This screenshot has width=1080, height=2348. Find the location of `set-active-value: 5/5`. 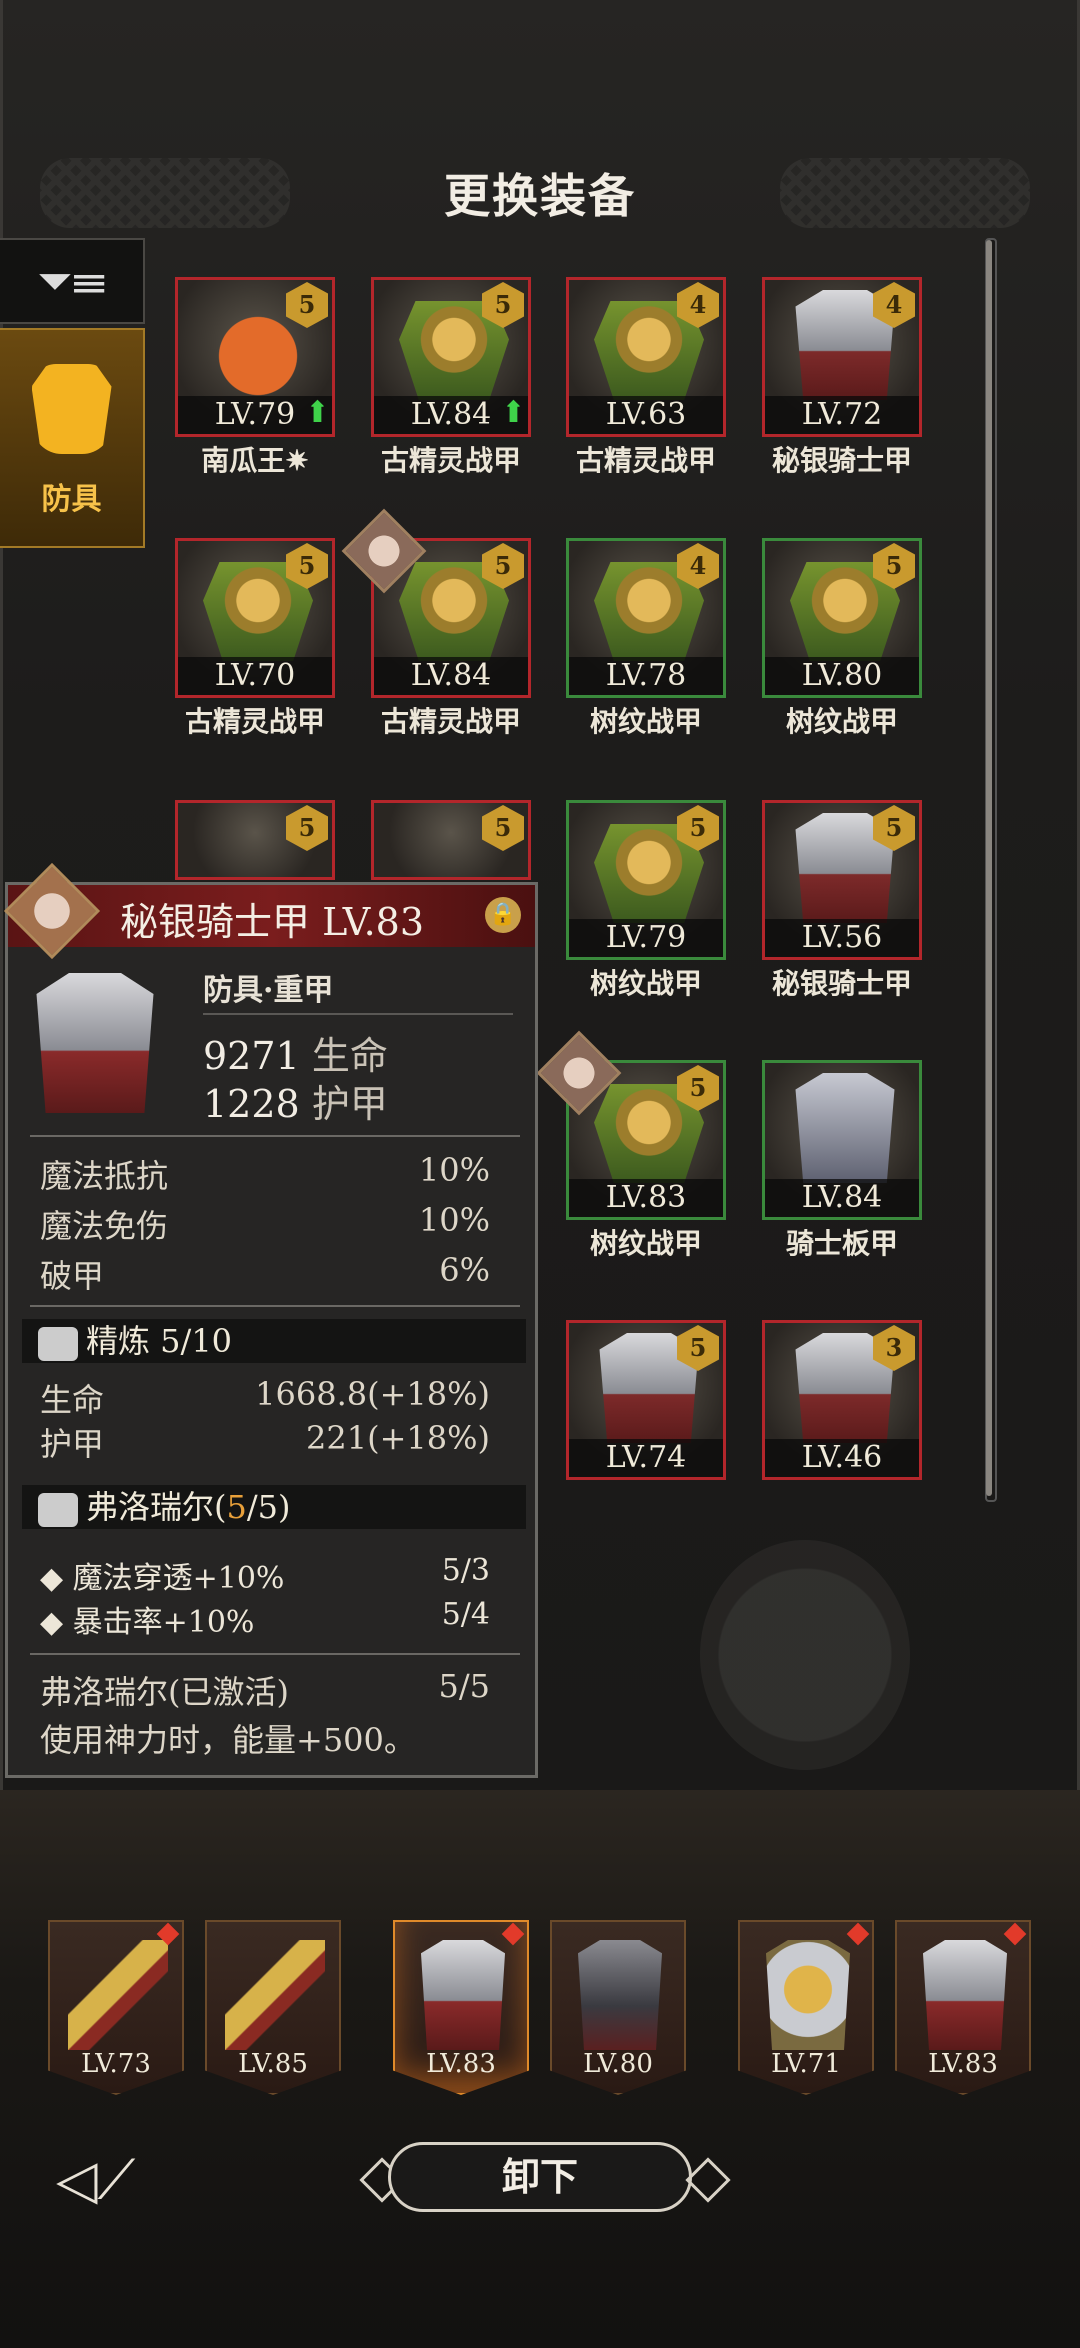

set-active-value: 5/5 is located at coordinates (464, 1686).